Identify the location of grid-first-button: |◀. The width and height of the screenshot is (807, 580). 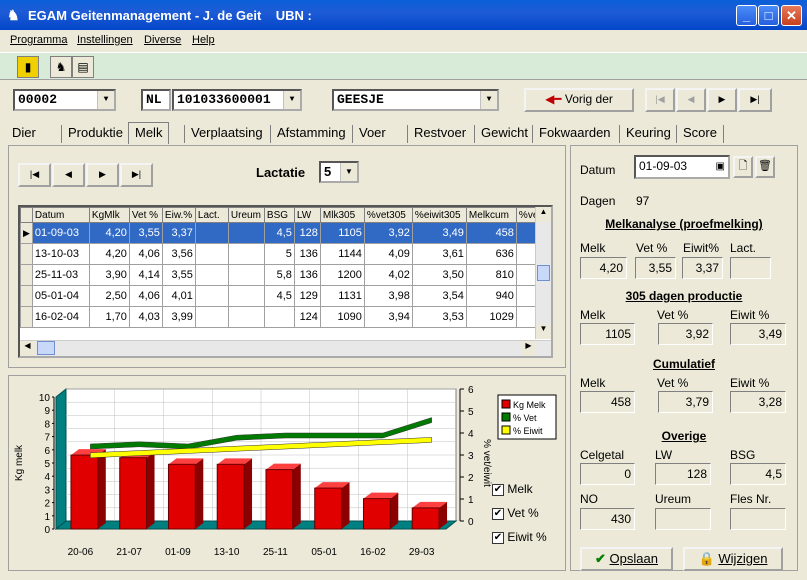
(34, 175).